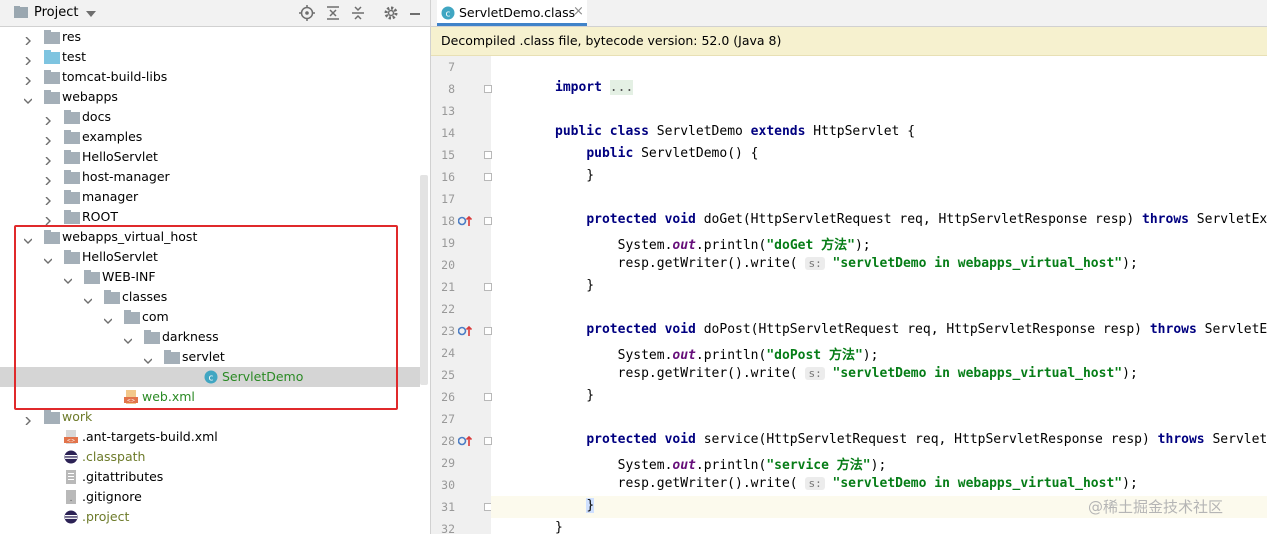  Describe the element at coordinates (391, 13) in the screenshot. I see `gear-icon` at that location.